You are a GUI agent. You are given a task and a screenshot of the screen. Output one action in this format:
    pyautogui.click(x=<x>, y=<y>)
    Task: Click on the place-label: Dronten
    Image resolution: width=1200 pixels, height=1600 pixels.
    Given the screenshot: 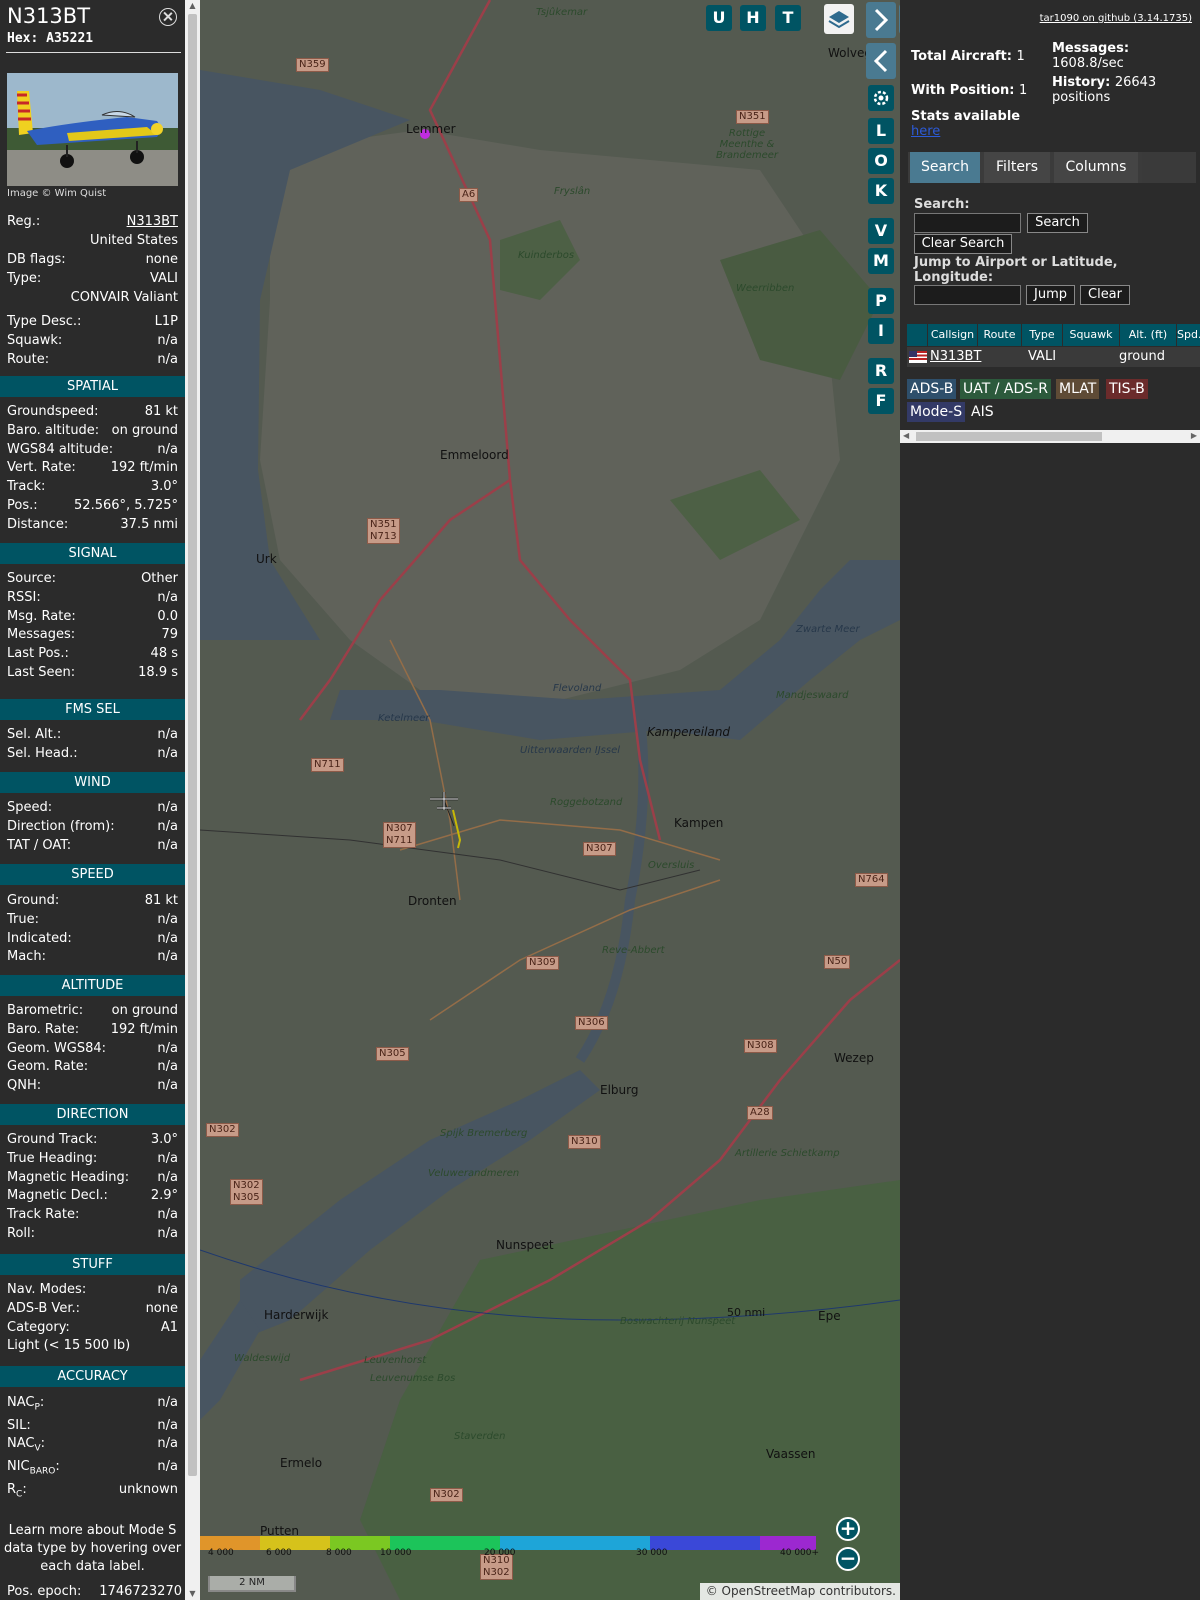 What is the action you would take?
    pyautogui.click(x=432, y=901)
    